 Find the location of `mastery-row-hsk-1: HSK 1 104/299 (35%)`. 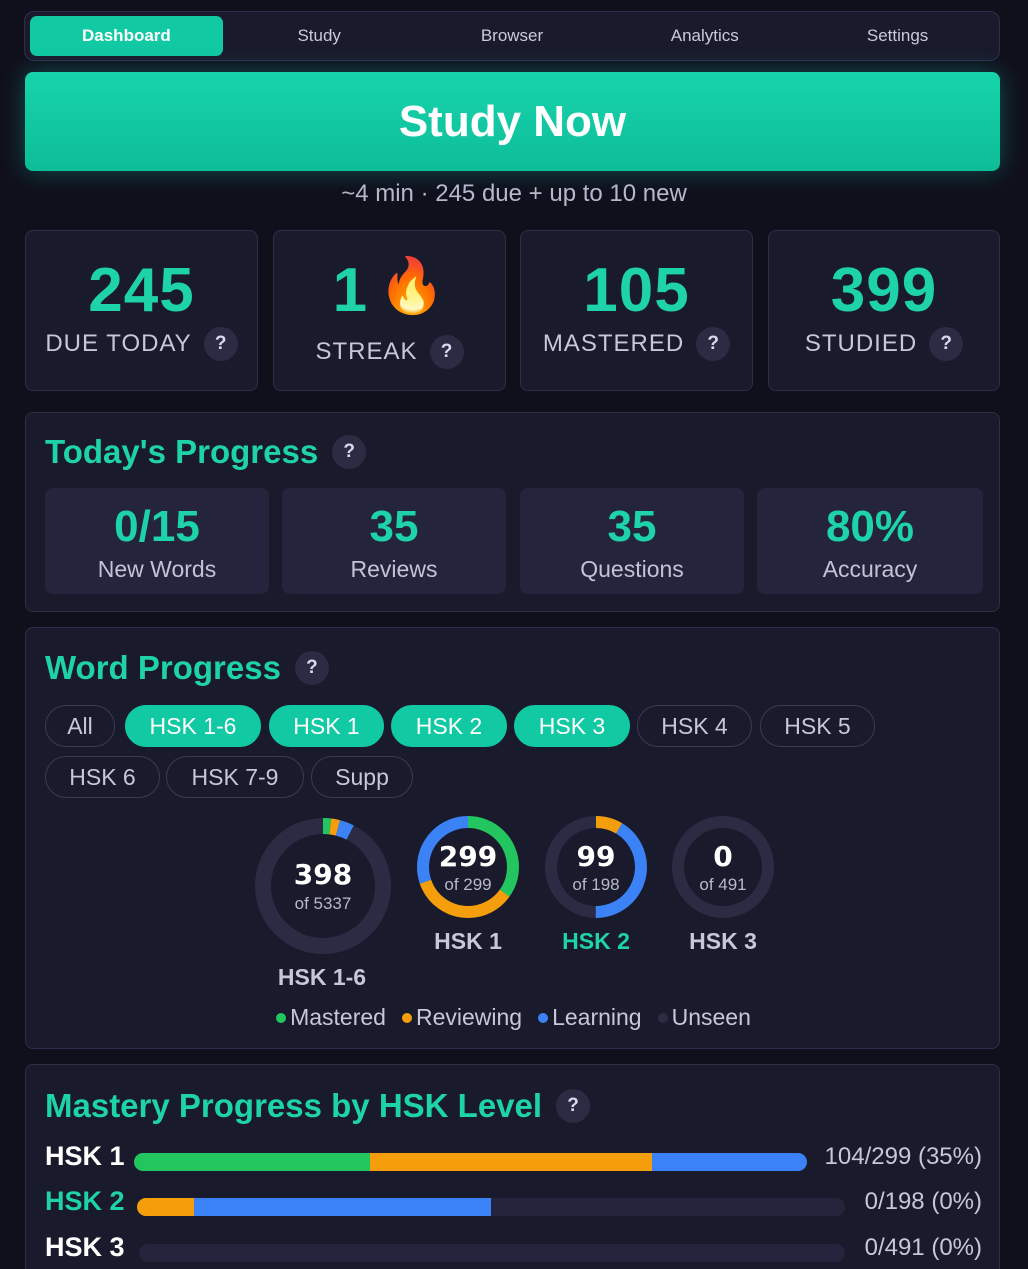

mastery-row-hsk-1: HSK 1 104/299 (35%) is located at coordinates (513, 1161).